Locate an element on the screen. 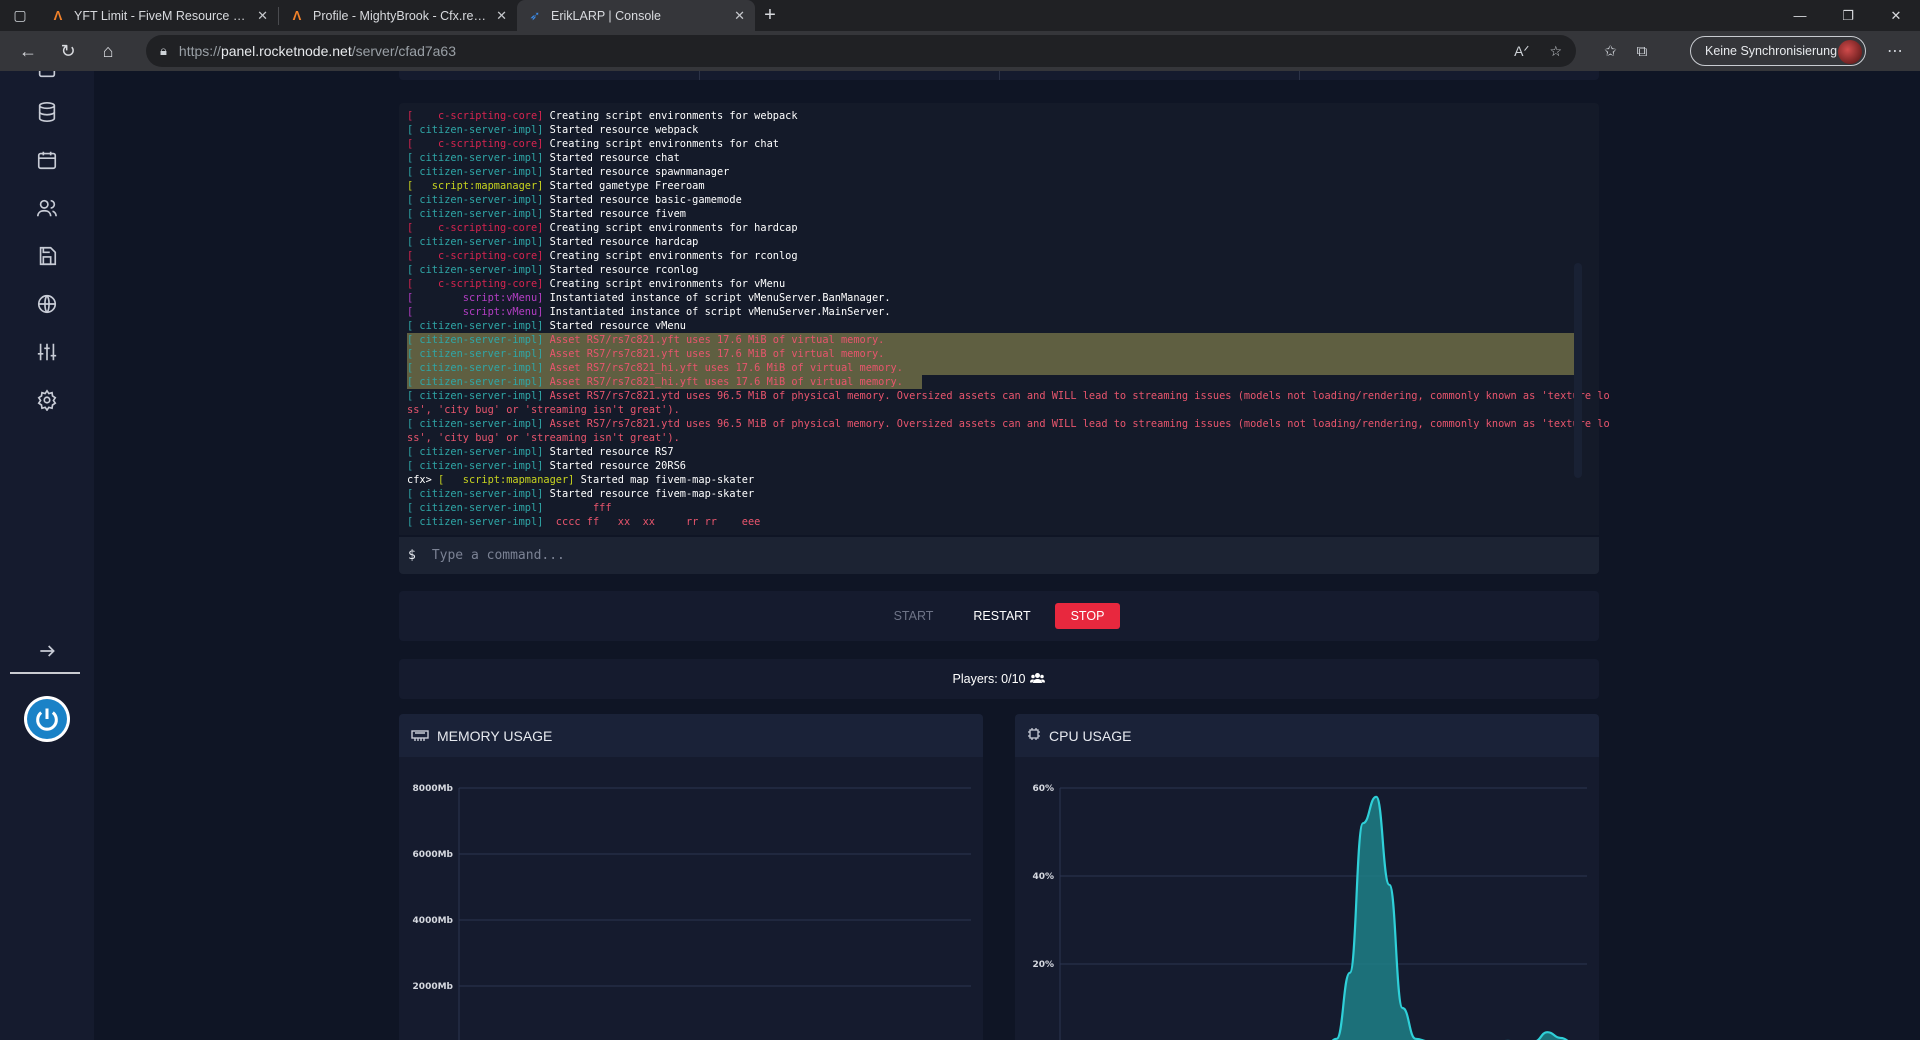  url-host: panel.rocketnode.net is located at coordinates (286, 51).